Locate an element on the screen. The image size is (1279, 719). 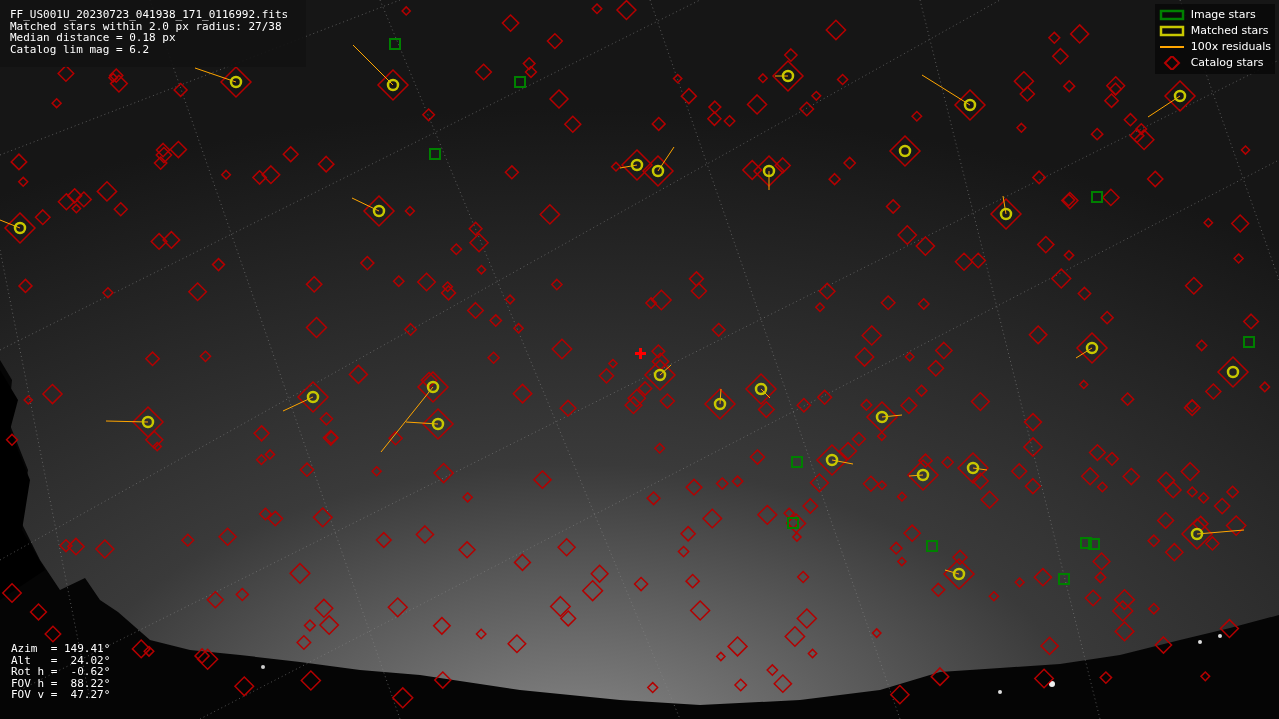
legend-label: 100x residuals is located at coordinates (1230, 46).